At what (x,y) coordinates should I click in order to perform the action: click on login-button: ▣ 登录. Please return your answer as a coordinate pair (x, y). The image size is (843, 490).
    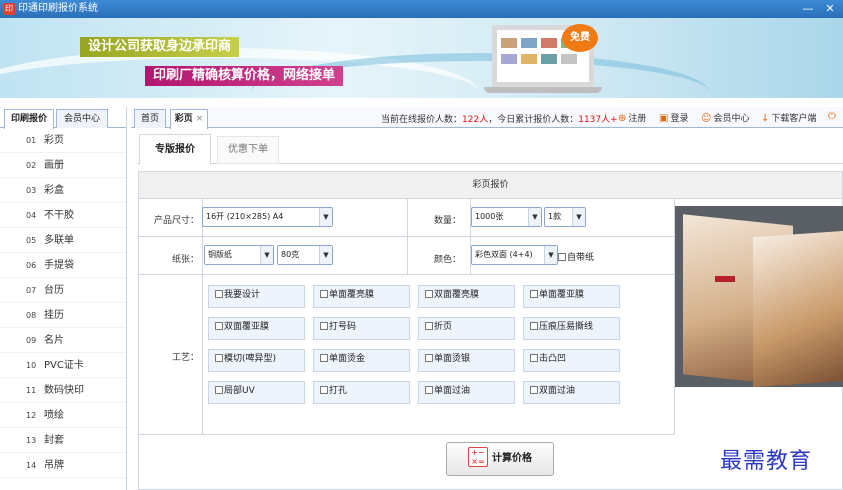
    Looking at the image, I should click on (673, 117).